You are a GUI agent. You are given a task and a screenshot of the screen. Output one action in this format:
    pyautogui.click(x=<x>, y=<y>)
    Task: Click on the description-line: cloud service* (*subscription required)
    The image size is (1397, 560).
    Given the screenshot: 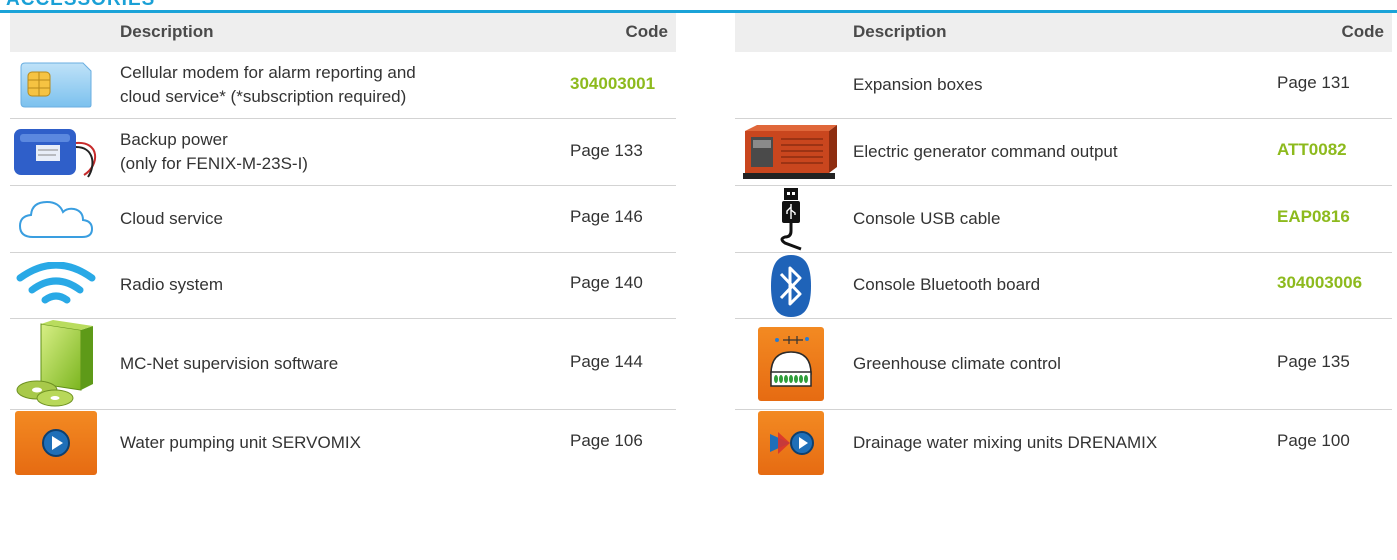 What is the action you would take?
    pyautogui.click(x=263, y=96)
    